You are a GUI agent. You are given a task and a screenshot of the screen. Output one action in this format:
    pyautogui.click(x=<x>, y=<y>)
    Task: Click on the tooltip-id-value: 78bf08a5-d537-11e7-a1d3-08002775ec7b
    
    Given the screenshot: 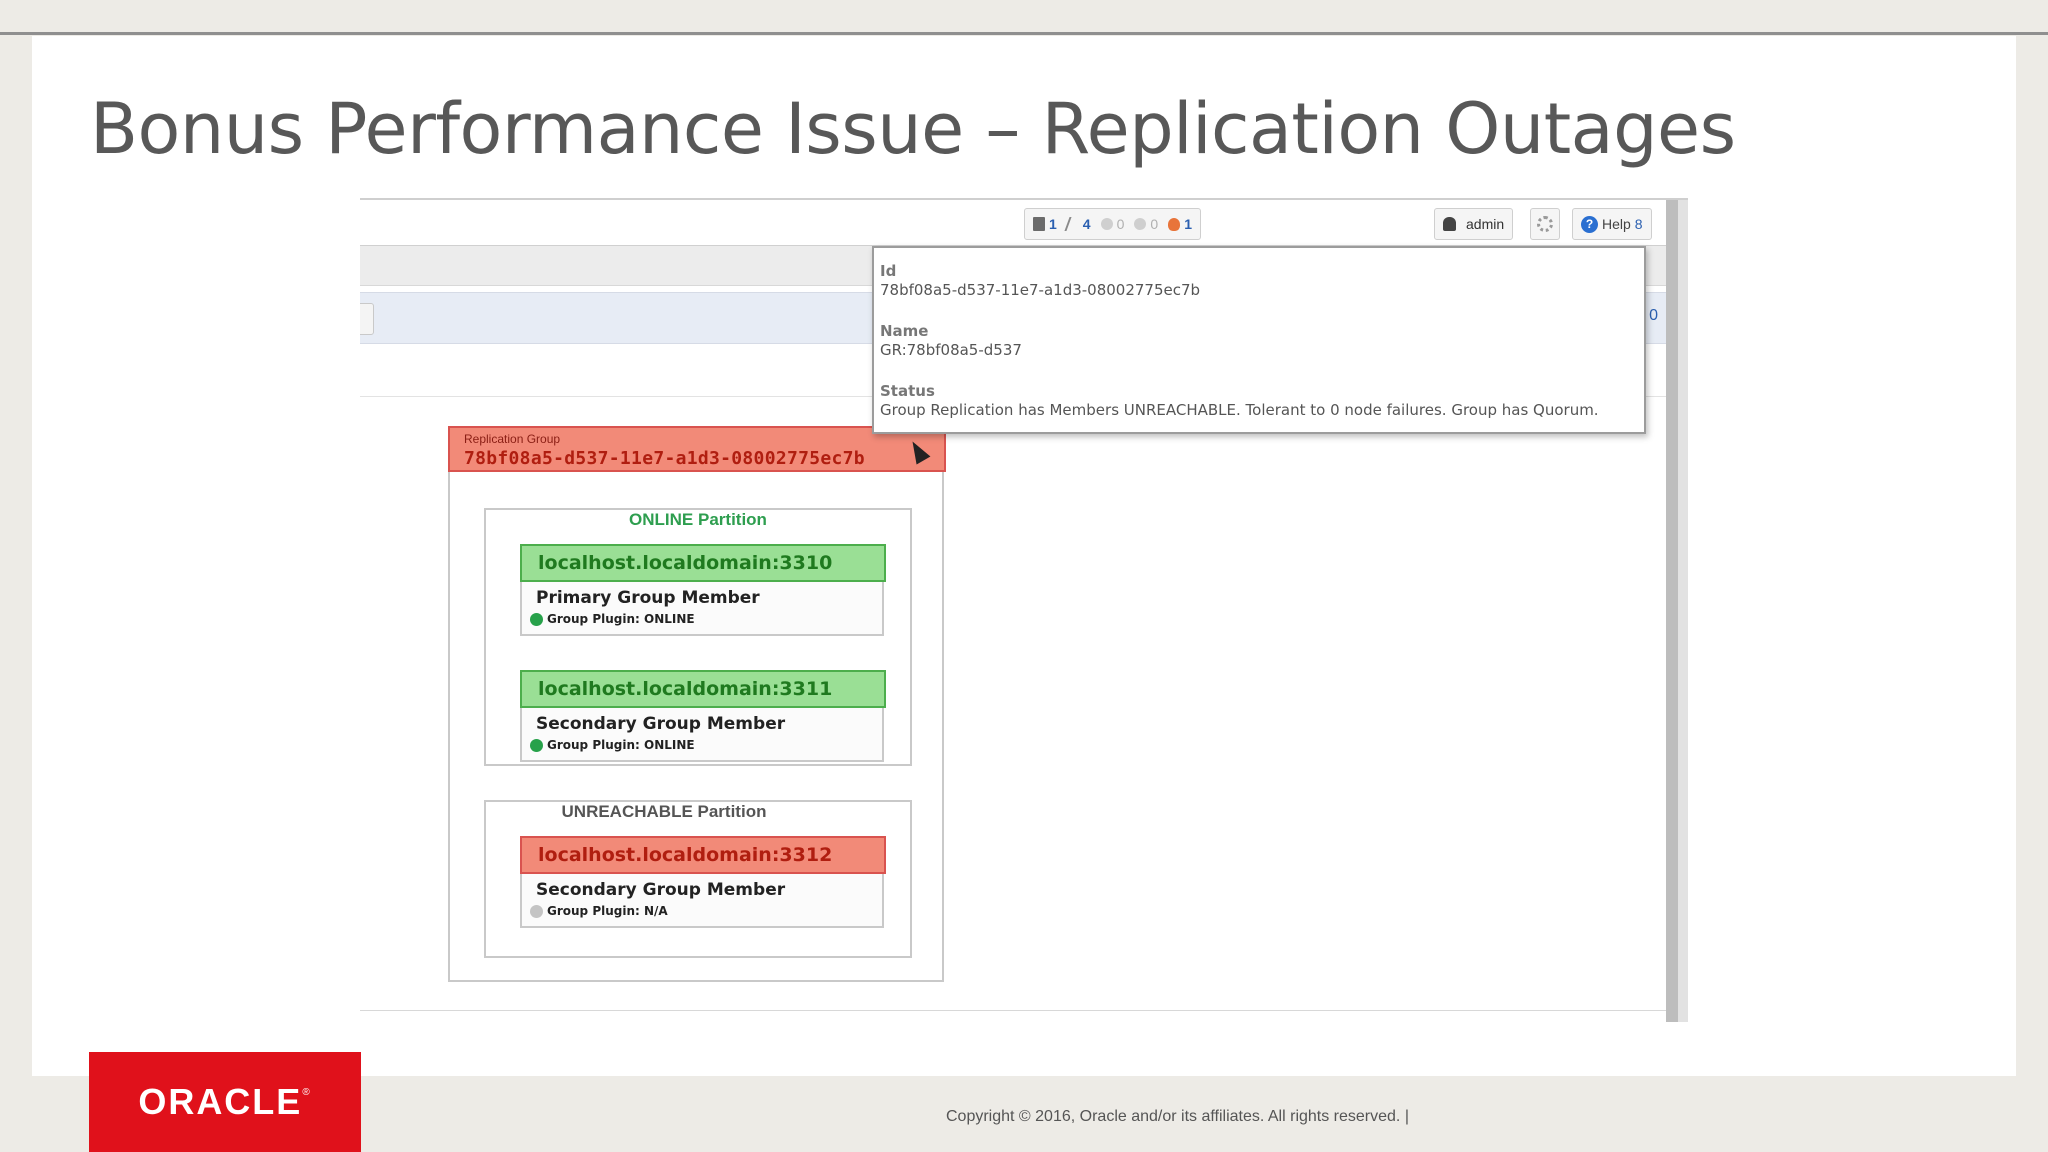 What is the action you would take?
    pyautogui.click(x=1040, y=290)
    